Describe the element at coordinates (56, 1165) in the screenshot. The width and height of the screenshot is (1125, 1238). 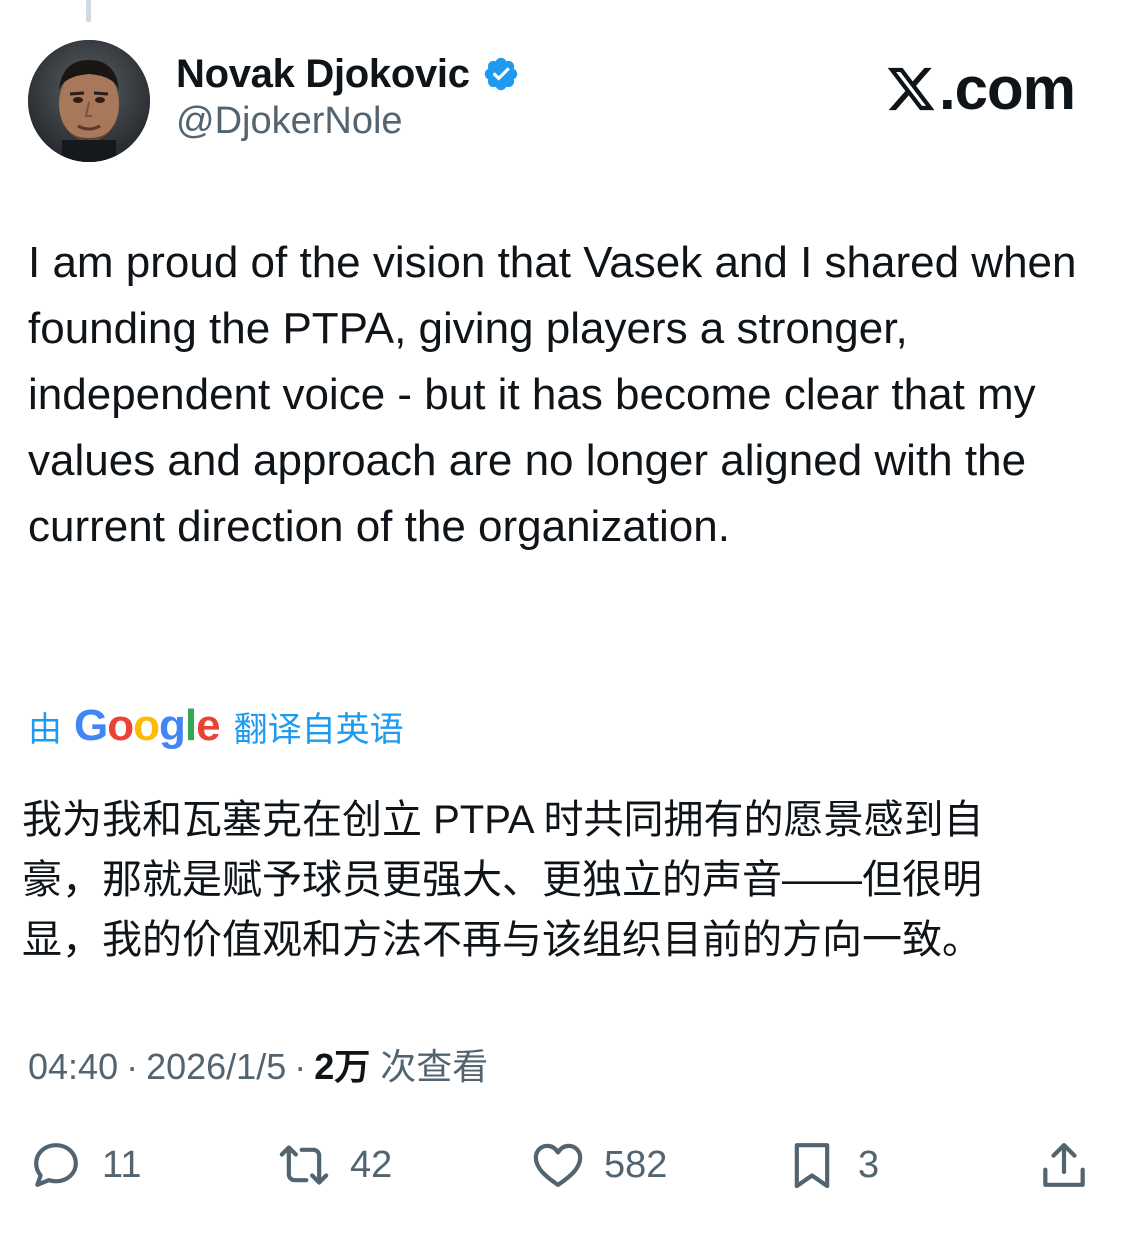
I see `reply-icon` at that location.